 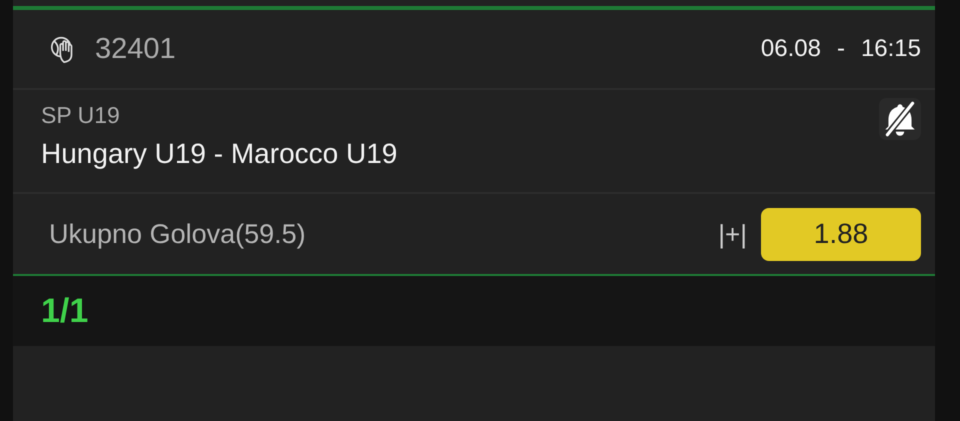 What do you see at coordinates (790, 49) in the screenshot?
I see `event-date: 06.08` at bounding box center [790, 49].